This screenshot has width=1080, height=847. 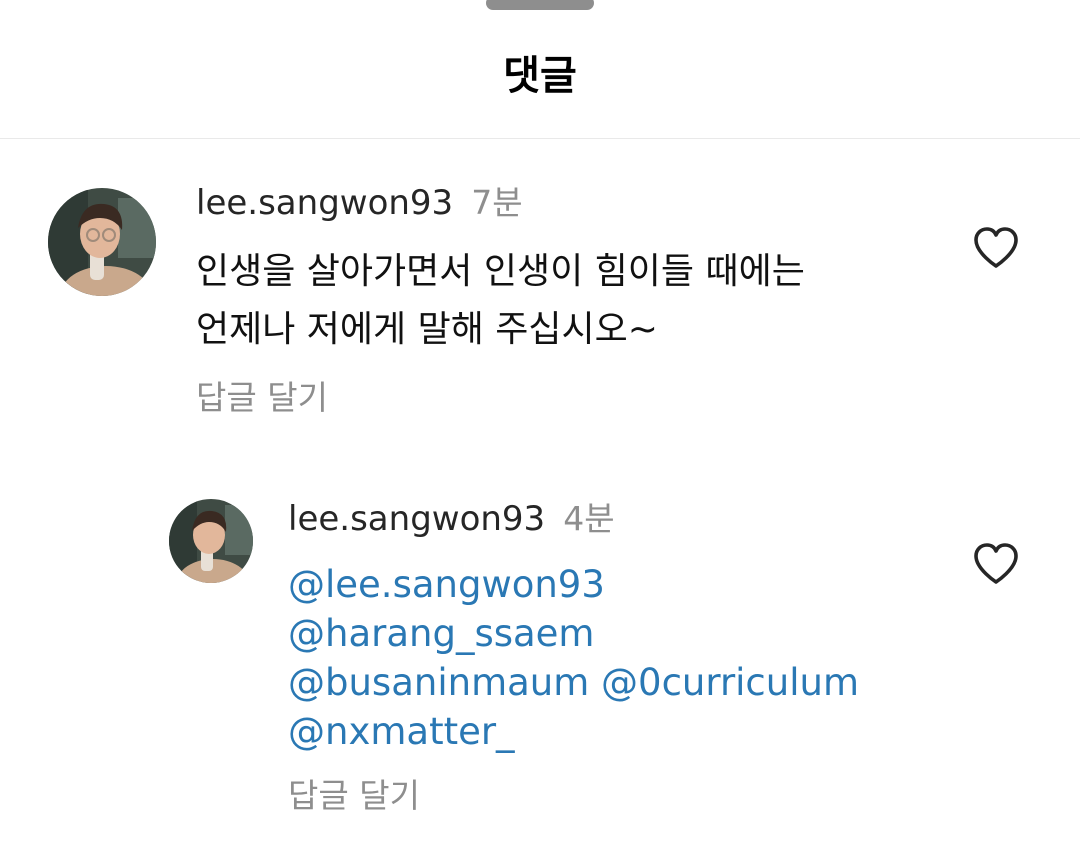 I want to click on comment-text-line: 언제나 저에게 말해 주십시오~, so click(x=427, y=329).